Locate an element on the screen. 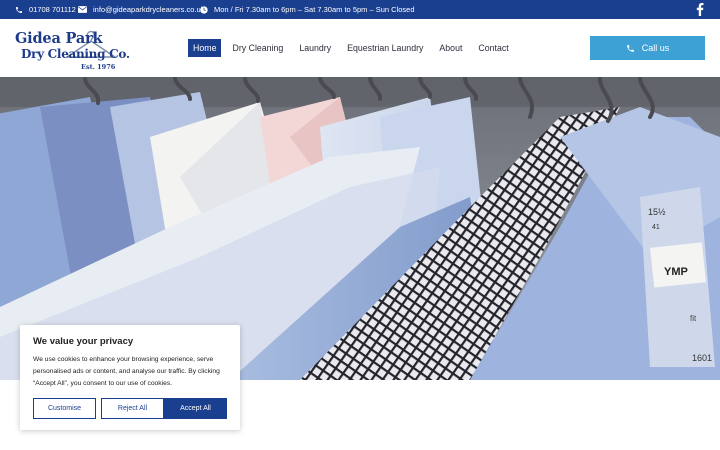 The height and width of the screenshot is (450, 720). logo-established: Est. 1976 is located at coordinates (98, 67).